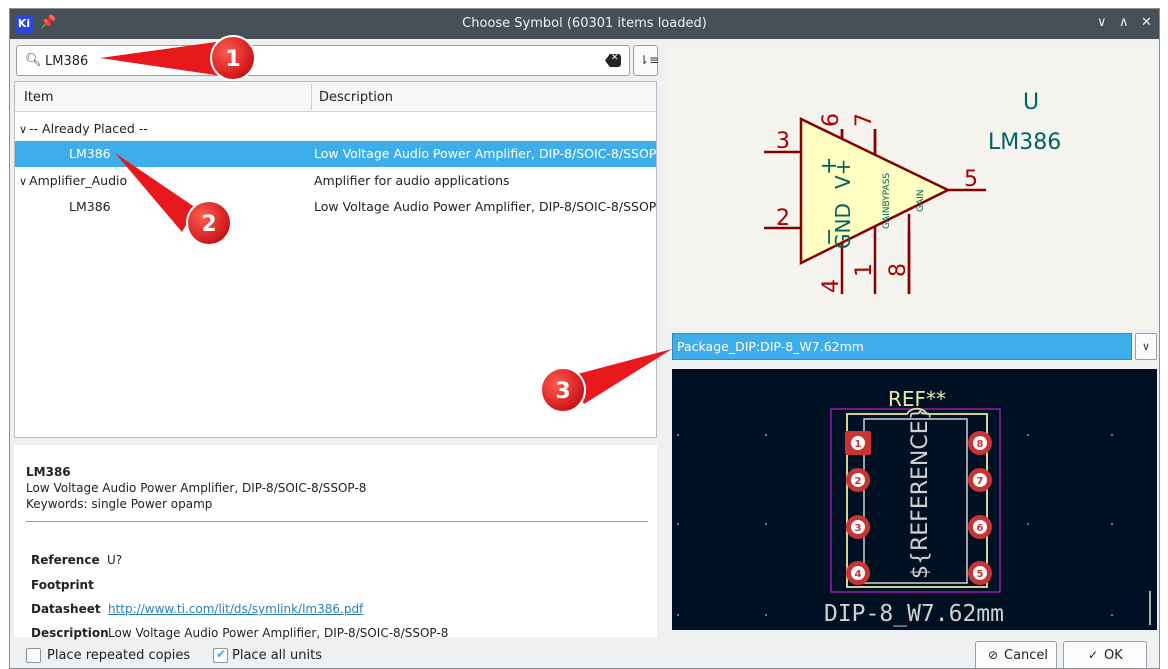  I want to click on callout-3-pointer, so click(621, 376).